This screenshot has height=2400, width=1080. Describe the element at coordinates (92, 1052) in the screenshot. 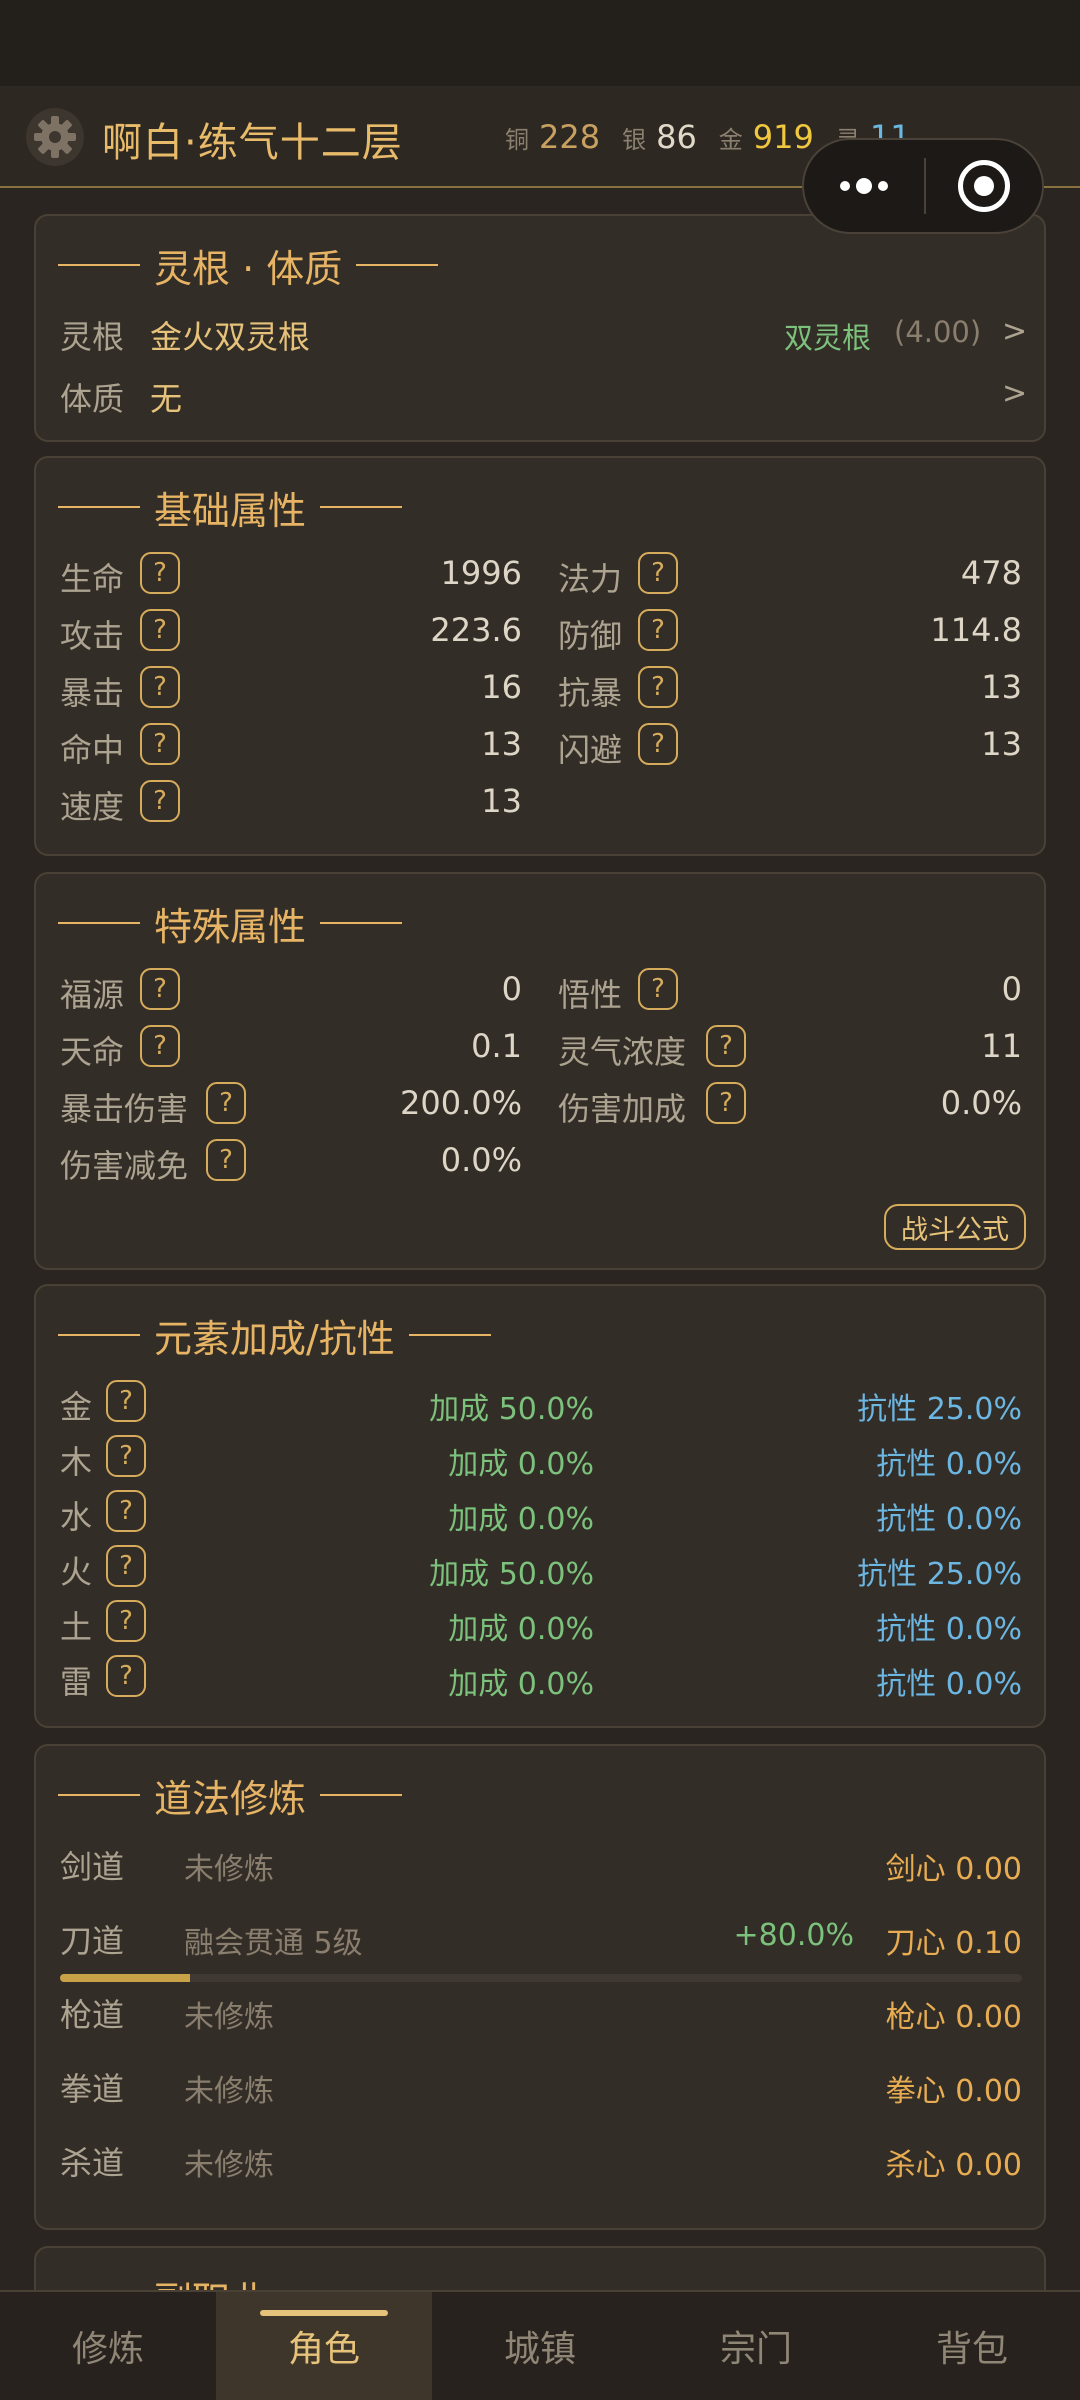

I see `stat-label: 天命` at that location.